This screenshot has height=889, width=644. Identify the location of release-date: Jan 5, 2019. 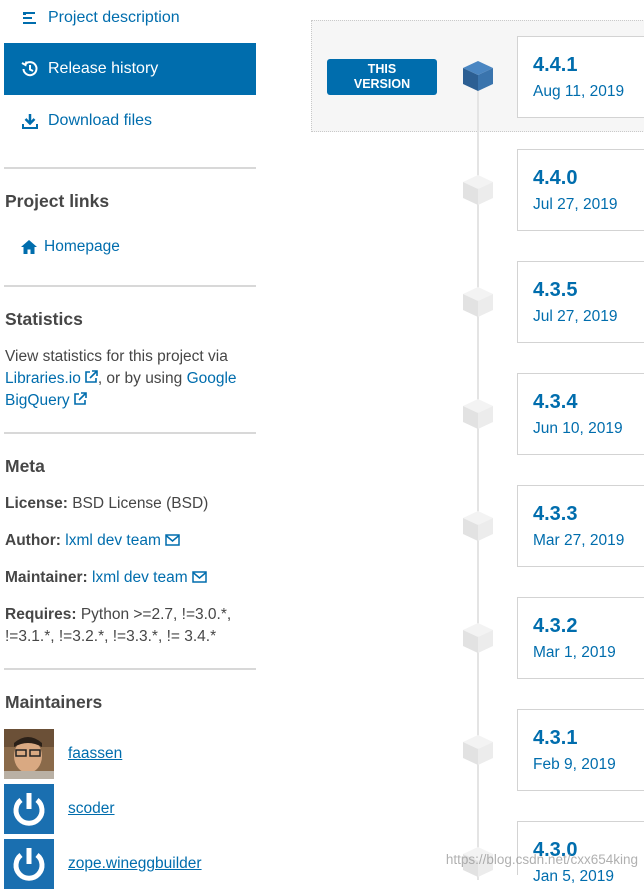
(574, 876).